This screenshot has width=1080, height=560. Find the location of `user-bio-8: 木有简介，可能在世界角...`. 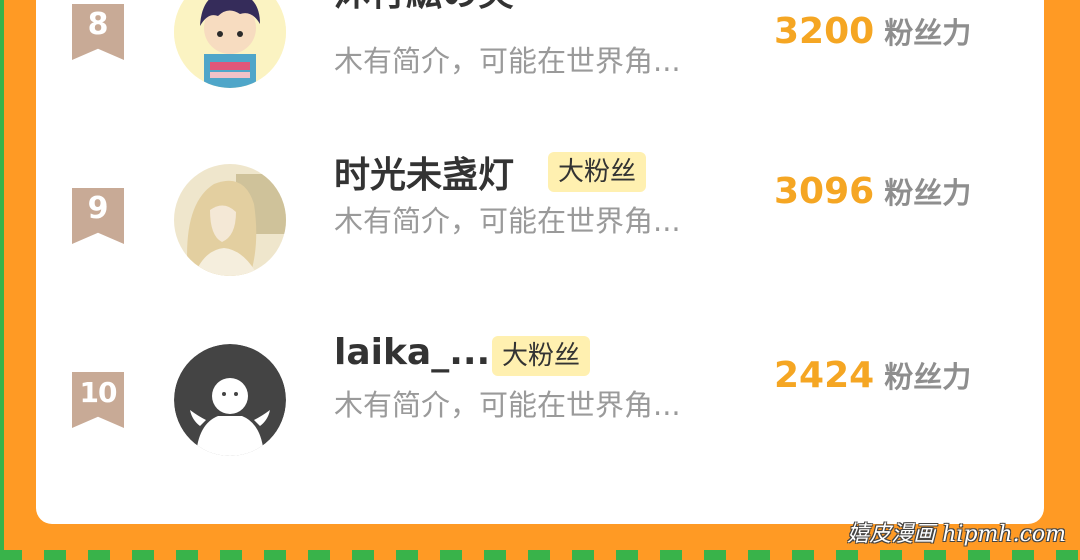

user-bio-8: 木有简介，可能在世界角... is located at coordinates (507, 61).